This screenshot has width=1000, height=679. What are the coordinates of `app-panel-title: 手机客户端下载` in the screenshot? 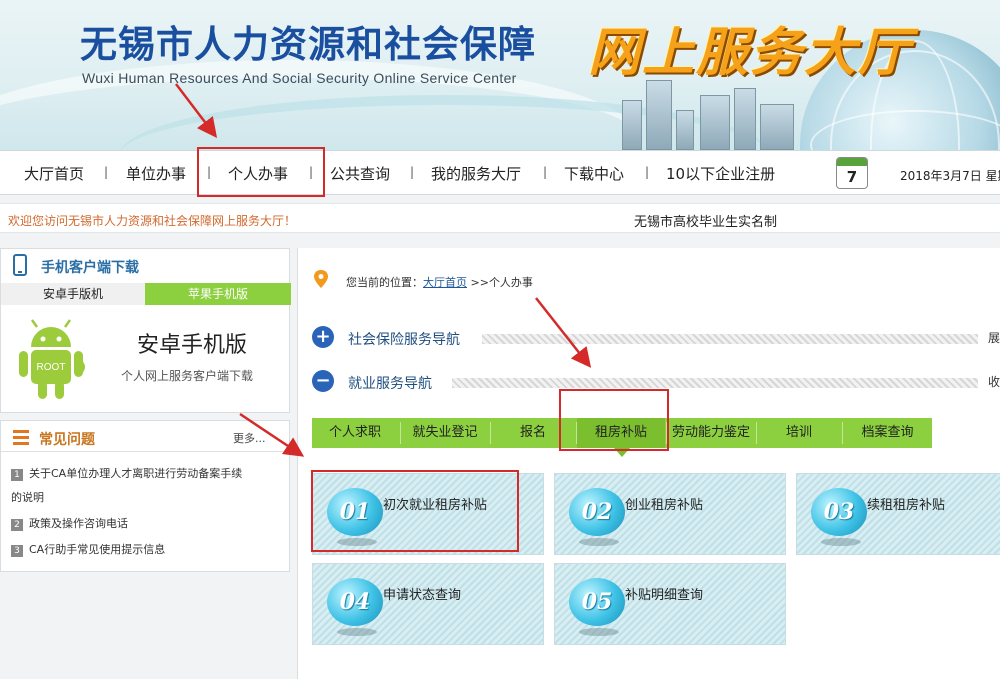 It's located at (90, 268).